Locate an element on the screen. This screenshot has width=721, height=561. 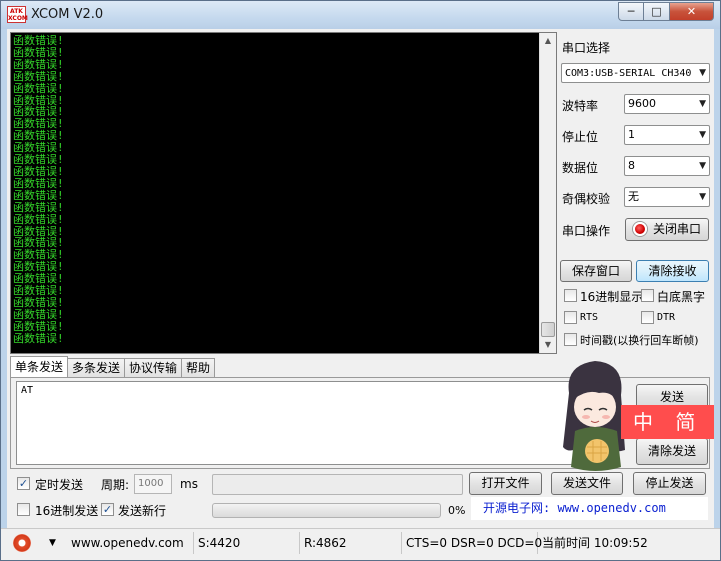
settings-gear-icon is located at coordinates (22, 543).